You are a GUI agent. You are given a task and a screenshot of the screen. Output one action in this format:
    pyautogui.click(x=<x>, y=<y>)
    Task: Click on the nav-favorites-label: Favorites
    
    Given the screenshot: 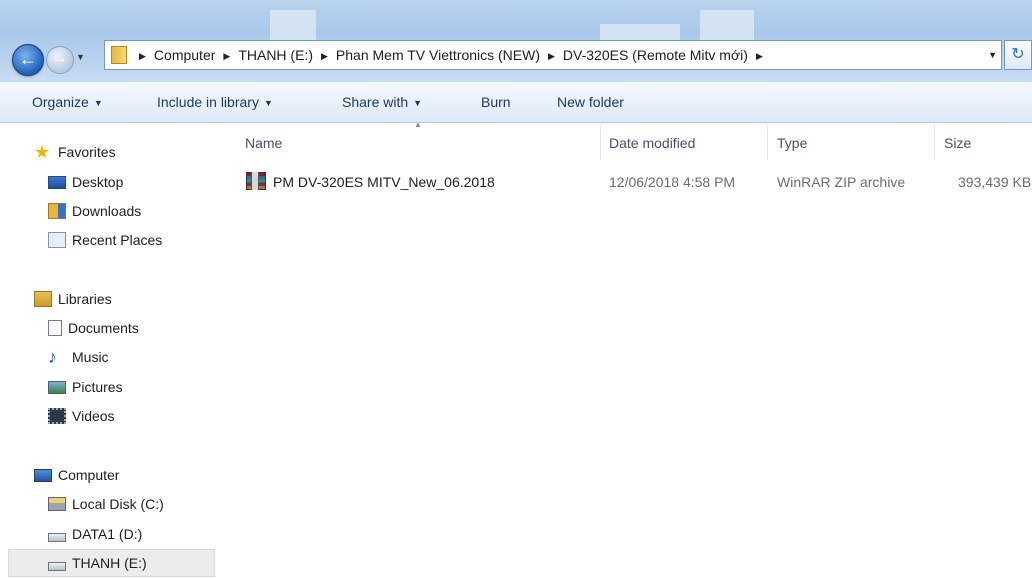 What is the action you would take?
    pyautogui.click(x=87, y=152)
    